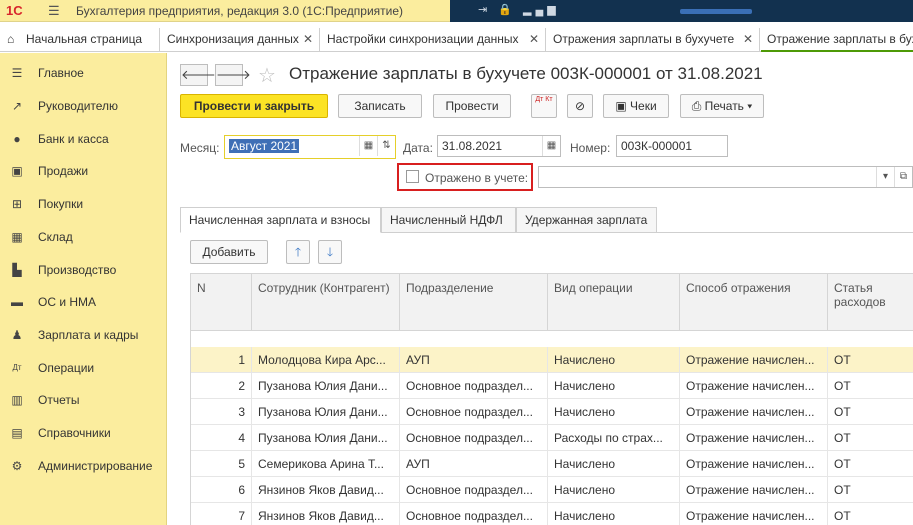 The image size is (913, 525). What do you see at coordinates (221, 490) in the screenshot?
I see `table-cell: 6` at bounding box center [221, 490].